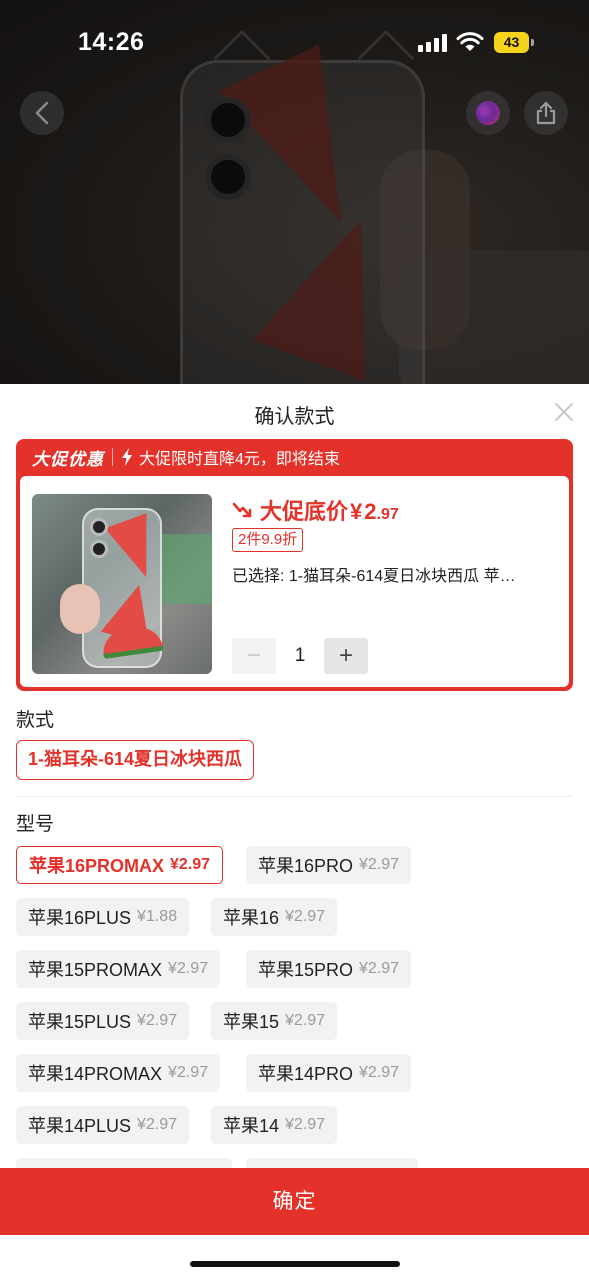  Describe the element at coordinates (294, 796) in the screenshot. I see `divider` at that location.